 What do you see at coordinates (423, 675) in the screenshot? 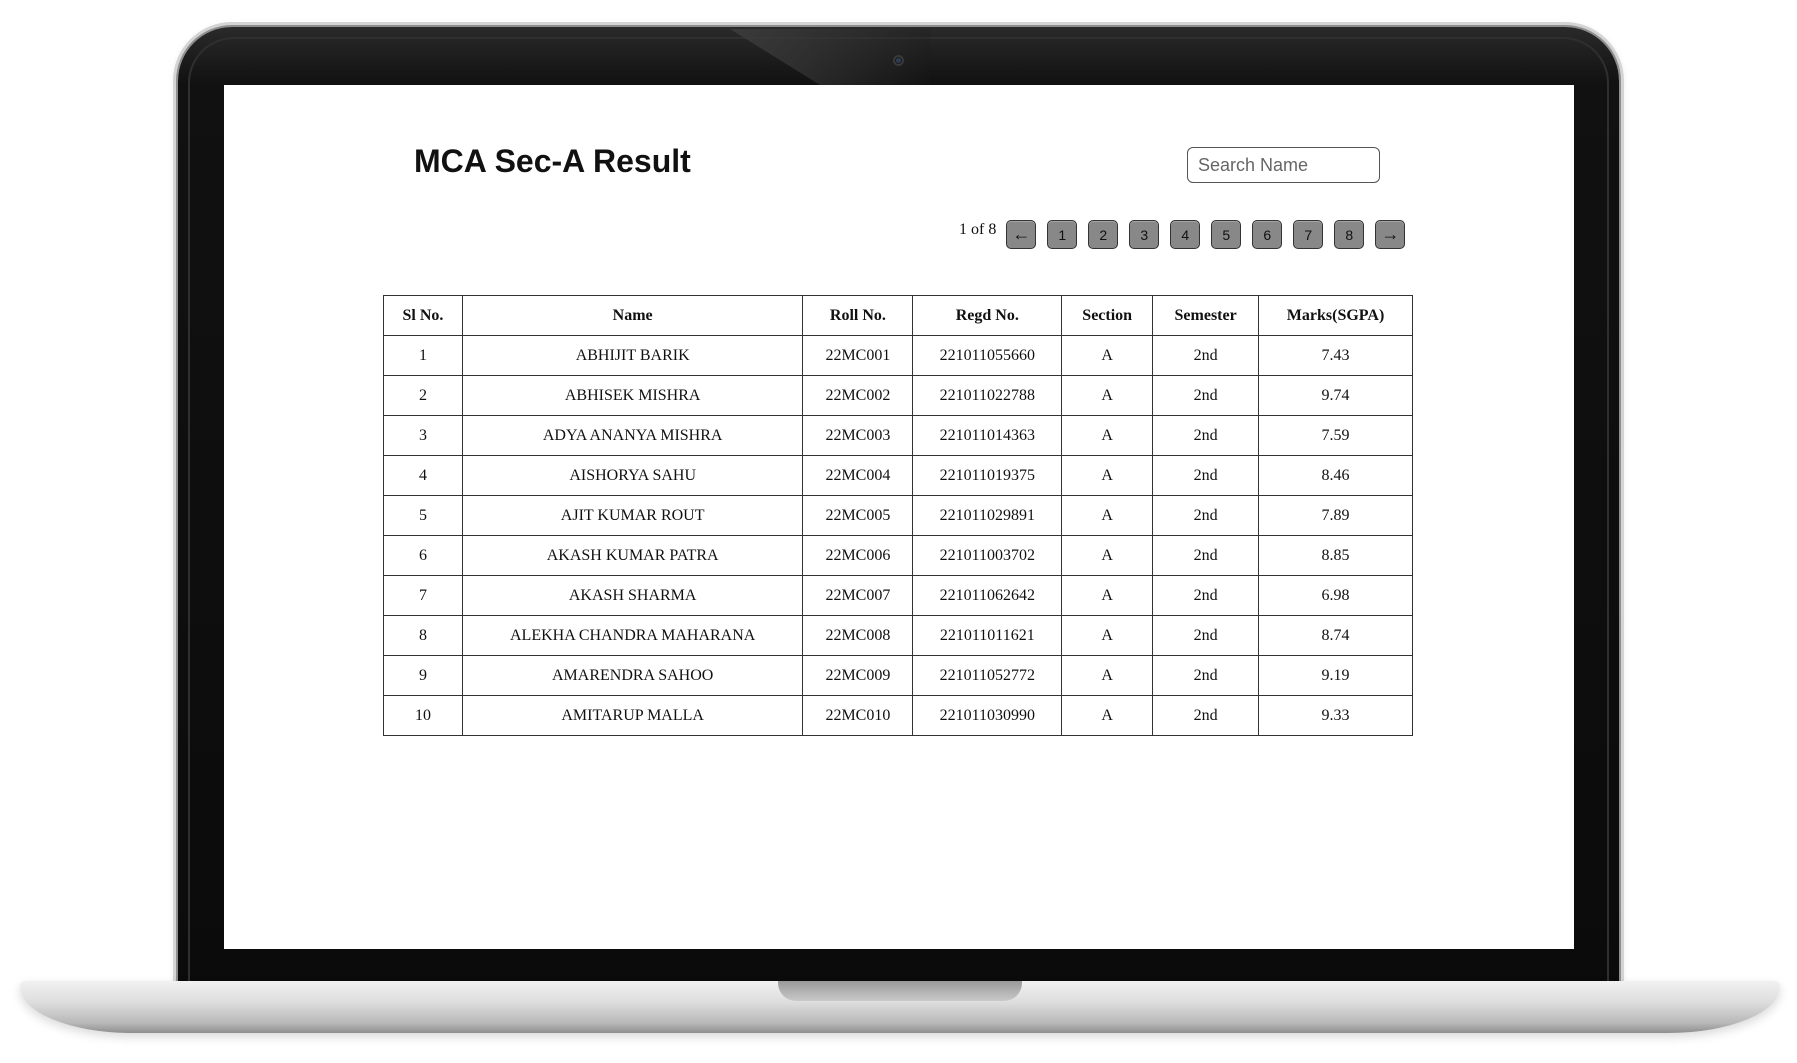
I see `cell-sl-no: 9` at bounding box center [423, 675].